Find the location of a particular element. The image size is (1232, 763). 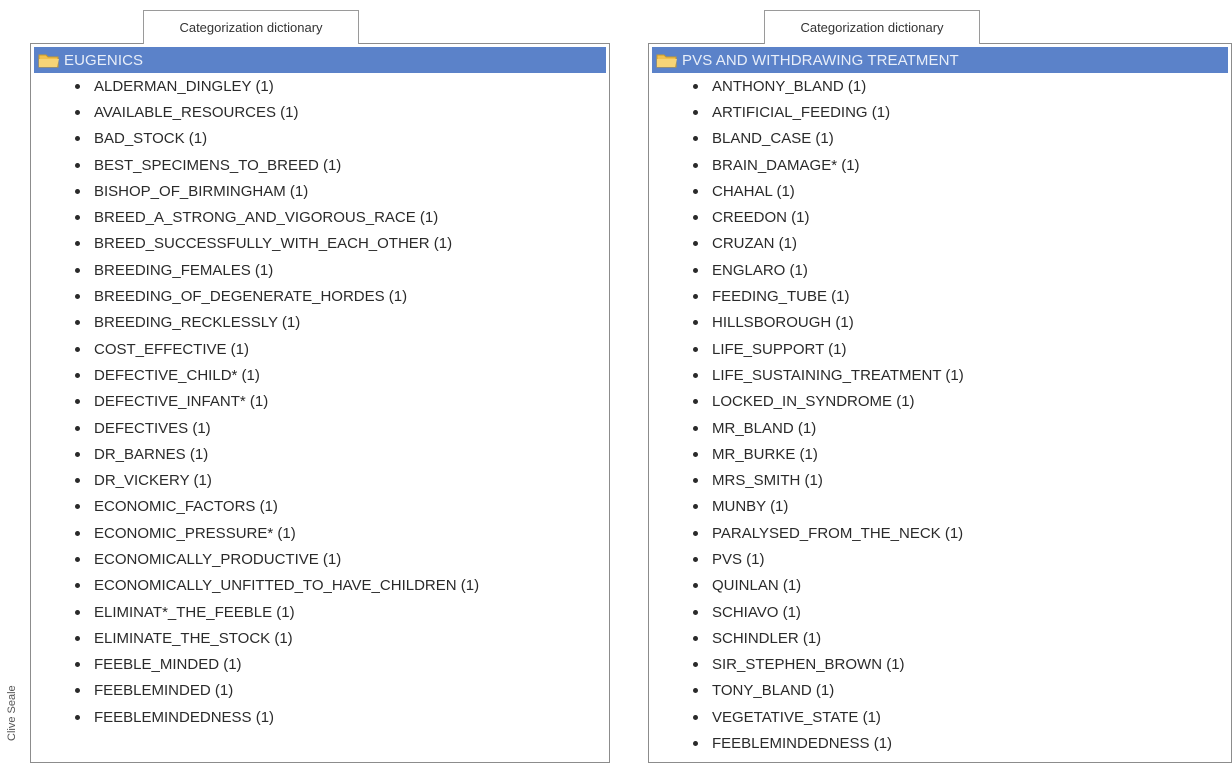

list-item-label: LIFE_SUPPORT (1) is located at coordinates (779, 349).